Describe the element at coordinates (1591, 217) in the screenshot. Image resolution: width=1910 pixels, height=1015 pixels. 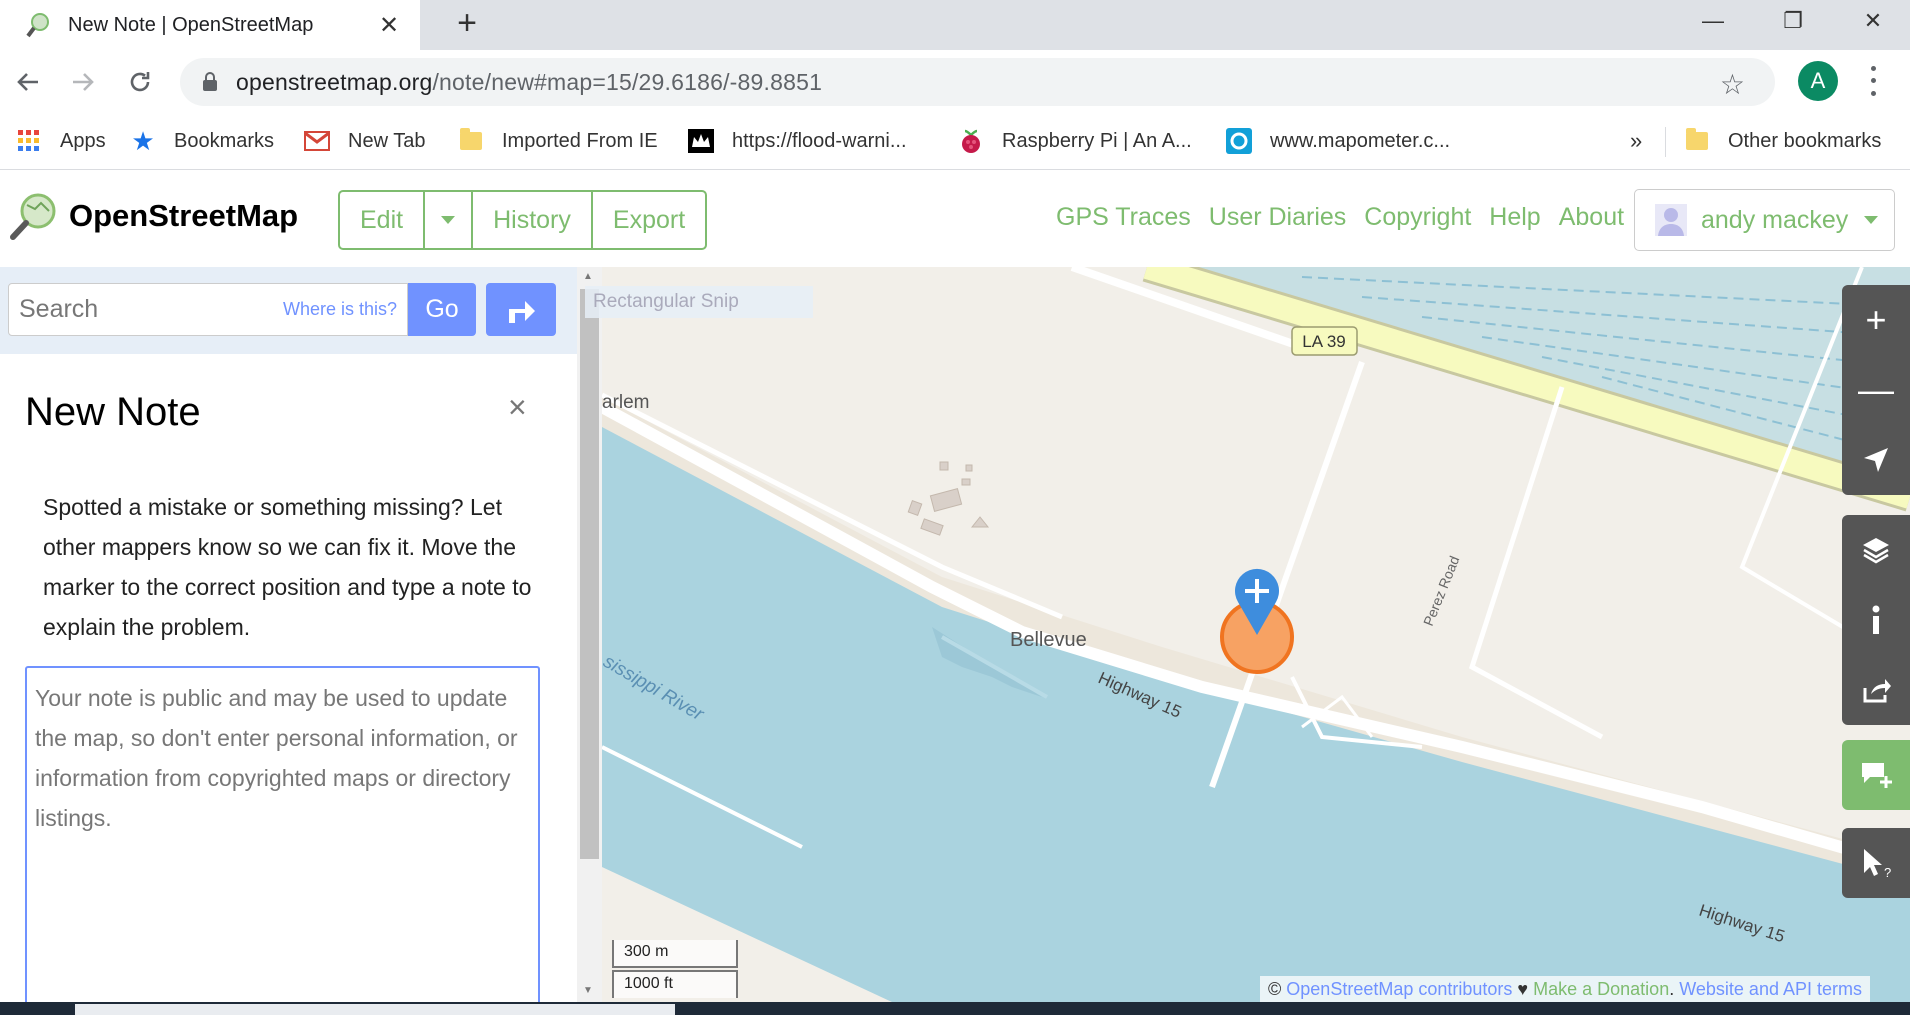
I see `nav-about: About` at that location.